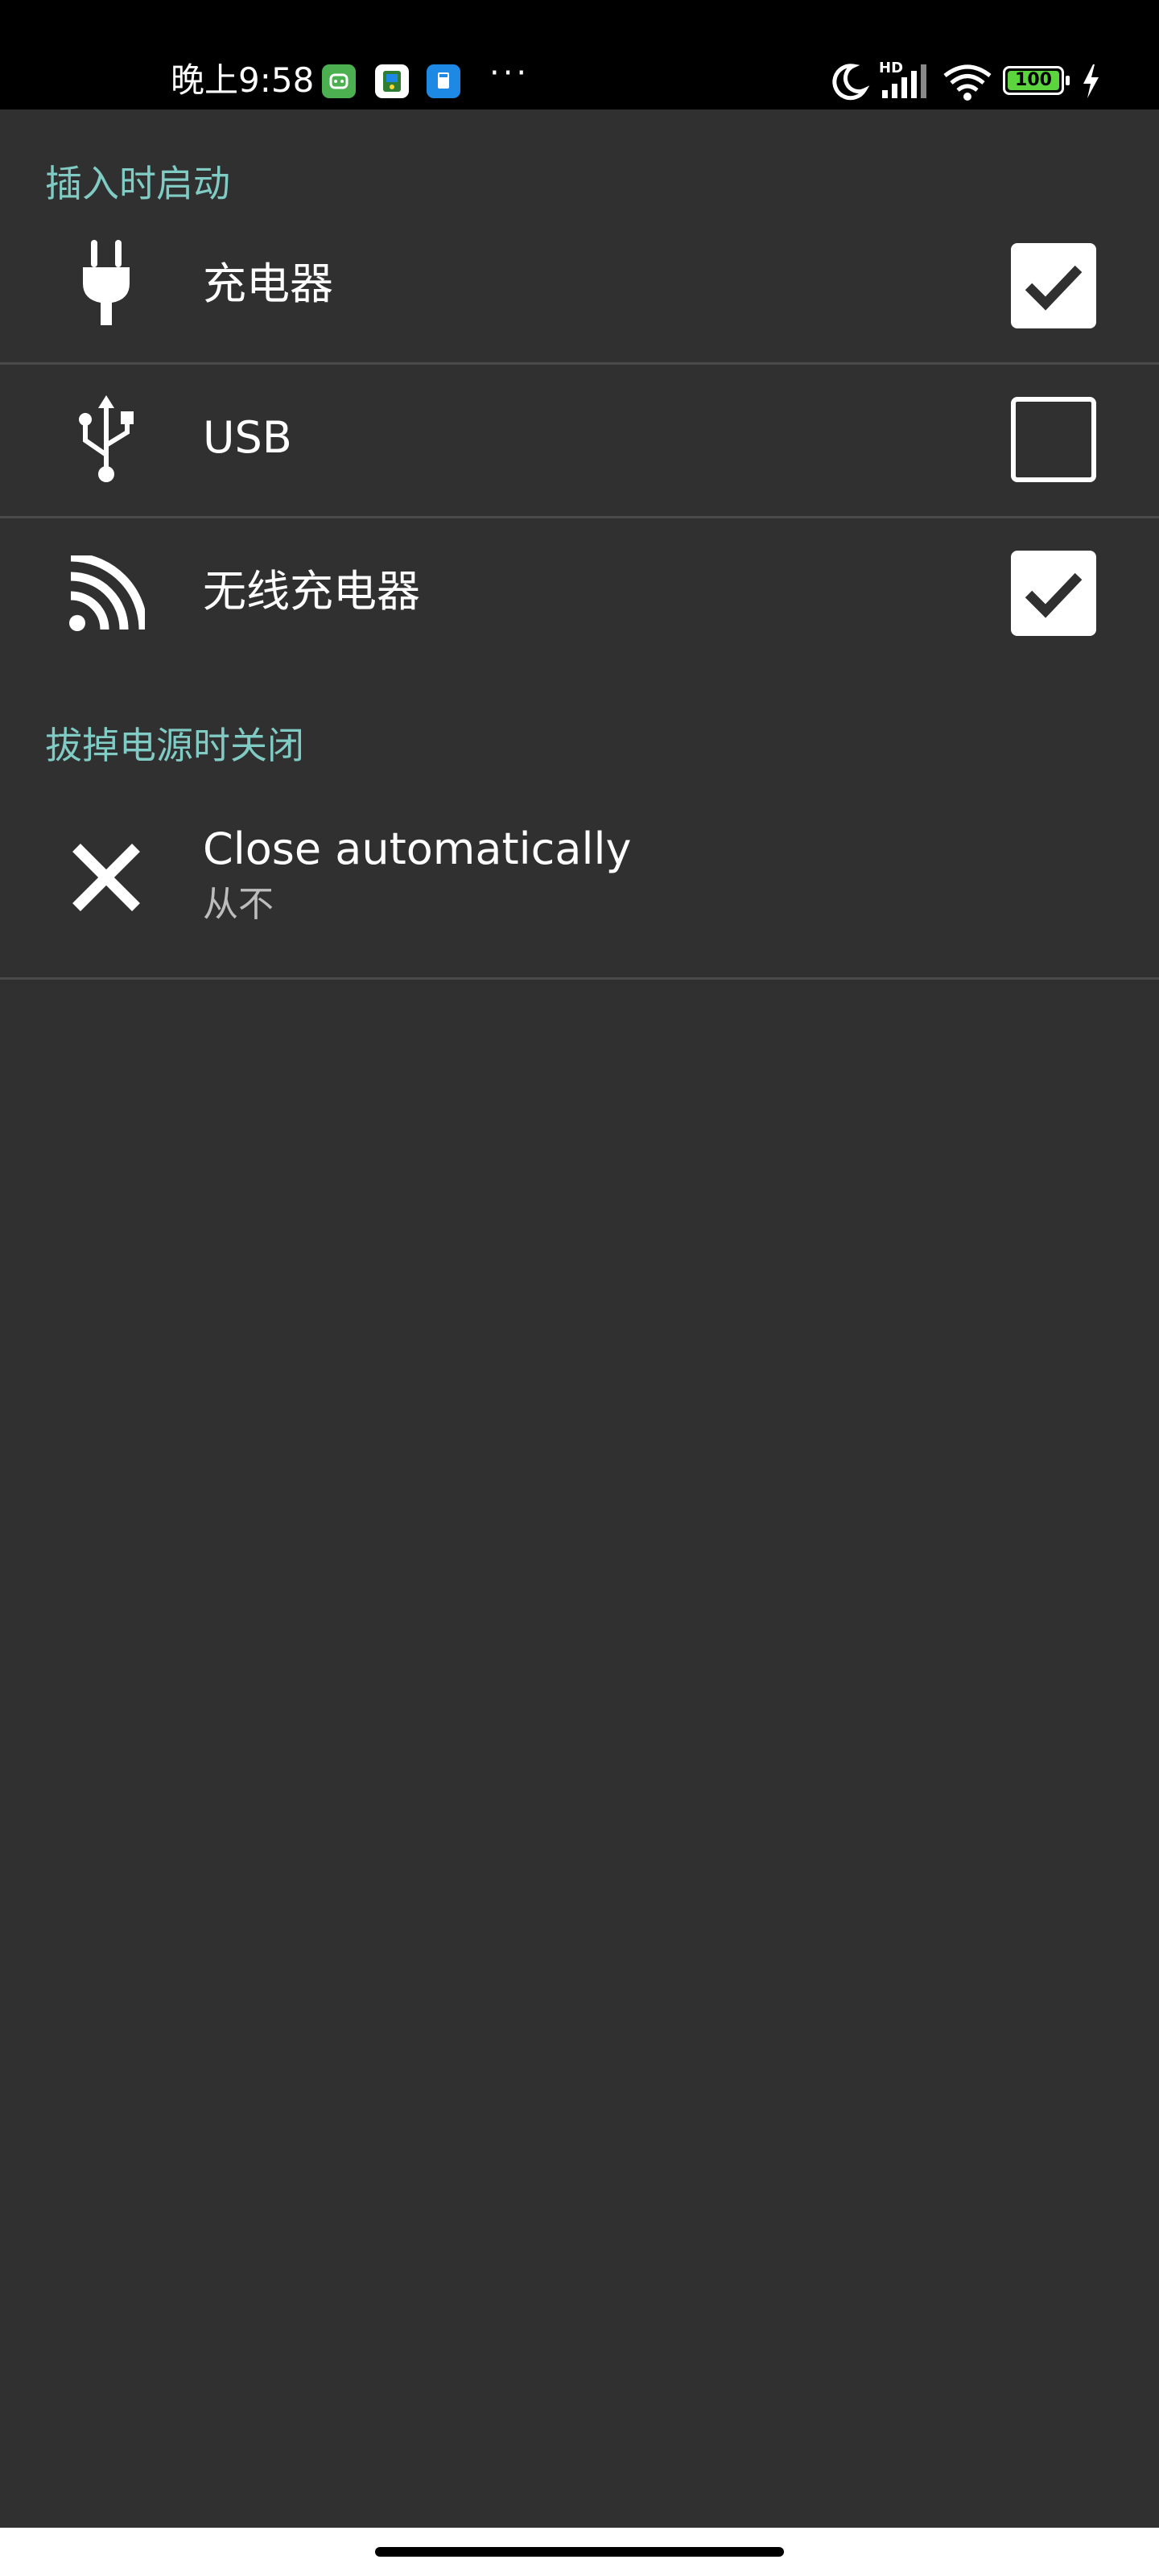  I want to click on wifi-icon, so click(967, 82).